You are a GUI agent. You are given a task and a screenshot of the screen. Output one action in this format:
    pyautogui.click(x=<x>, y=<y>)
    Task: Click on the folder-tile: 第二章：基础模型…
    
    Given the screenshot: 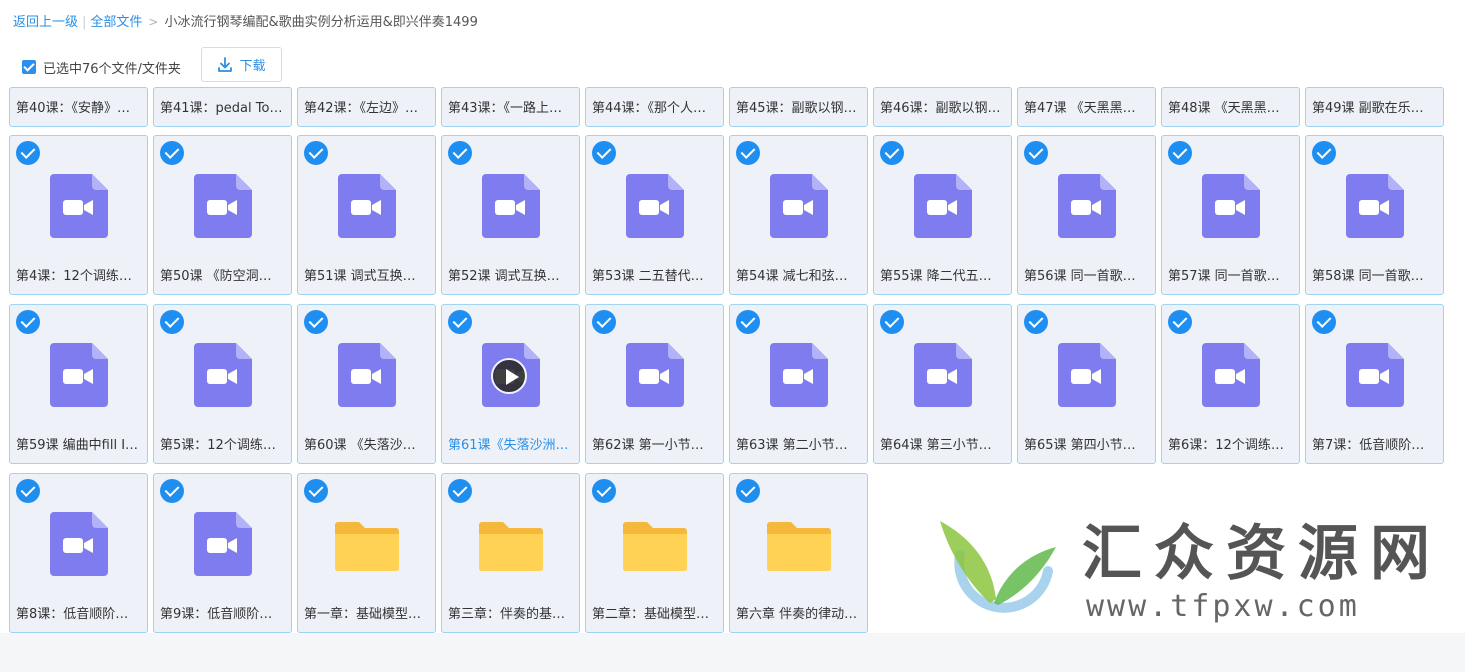 What is the action you would take?
    pyautogui.click(x=654, y=553)
    